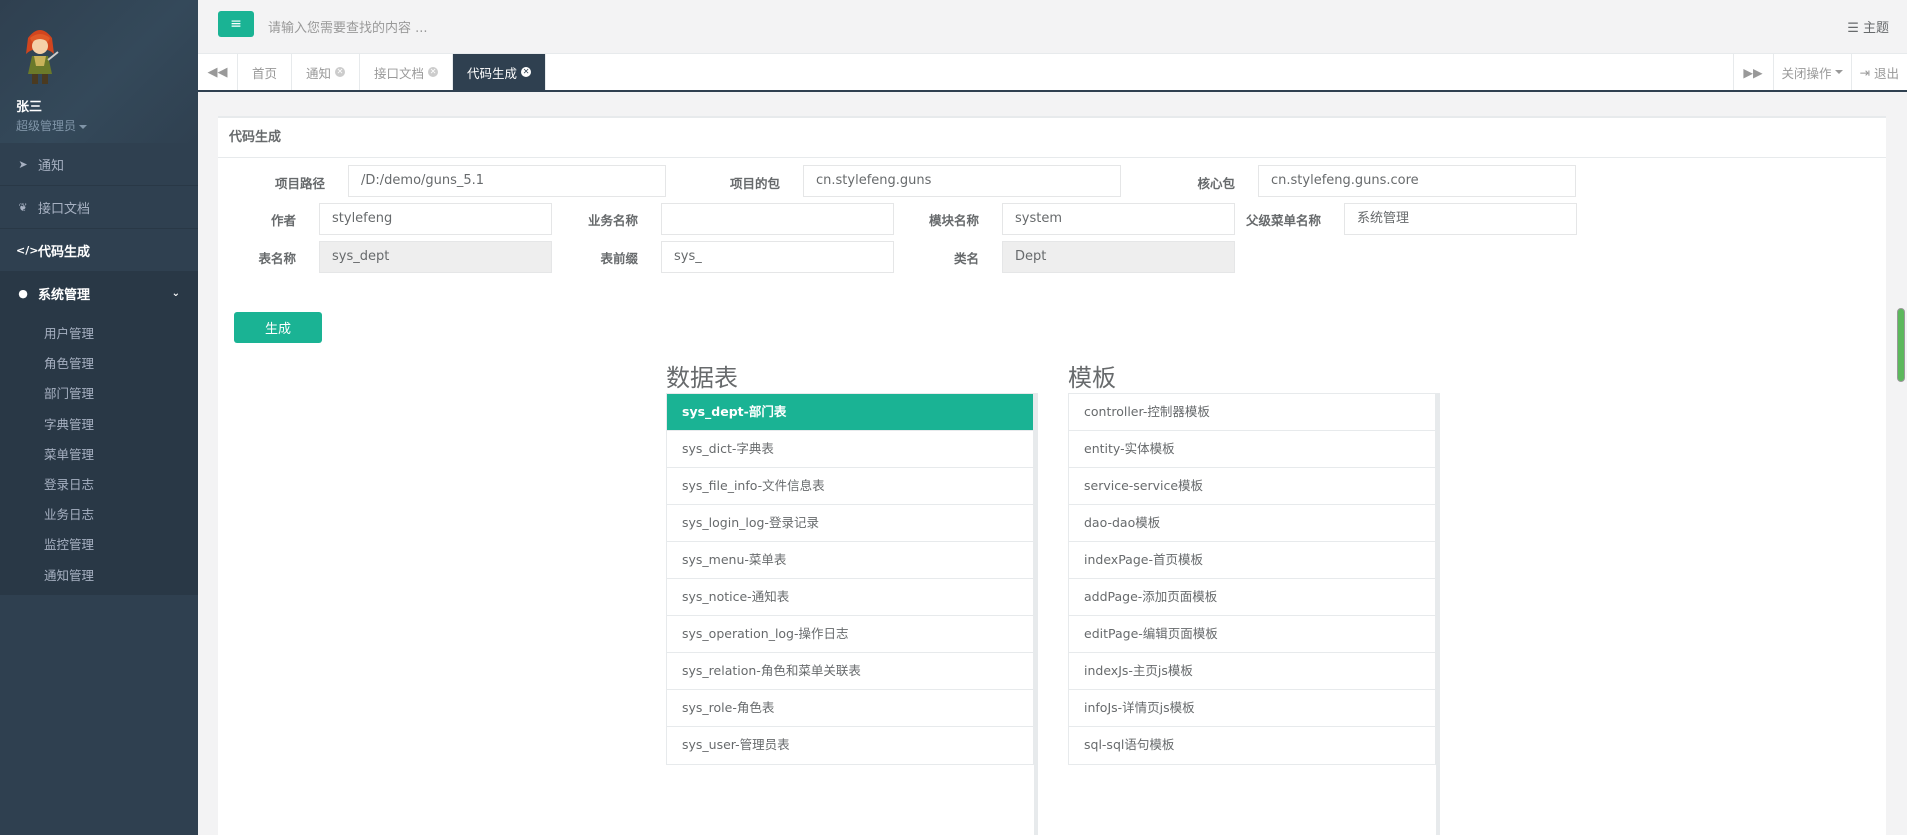  I want to click on hamburger-icon: ≡, so click(236, 24).